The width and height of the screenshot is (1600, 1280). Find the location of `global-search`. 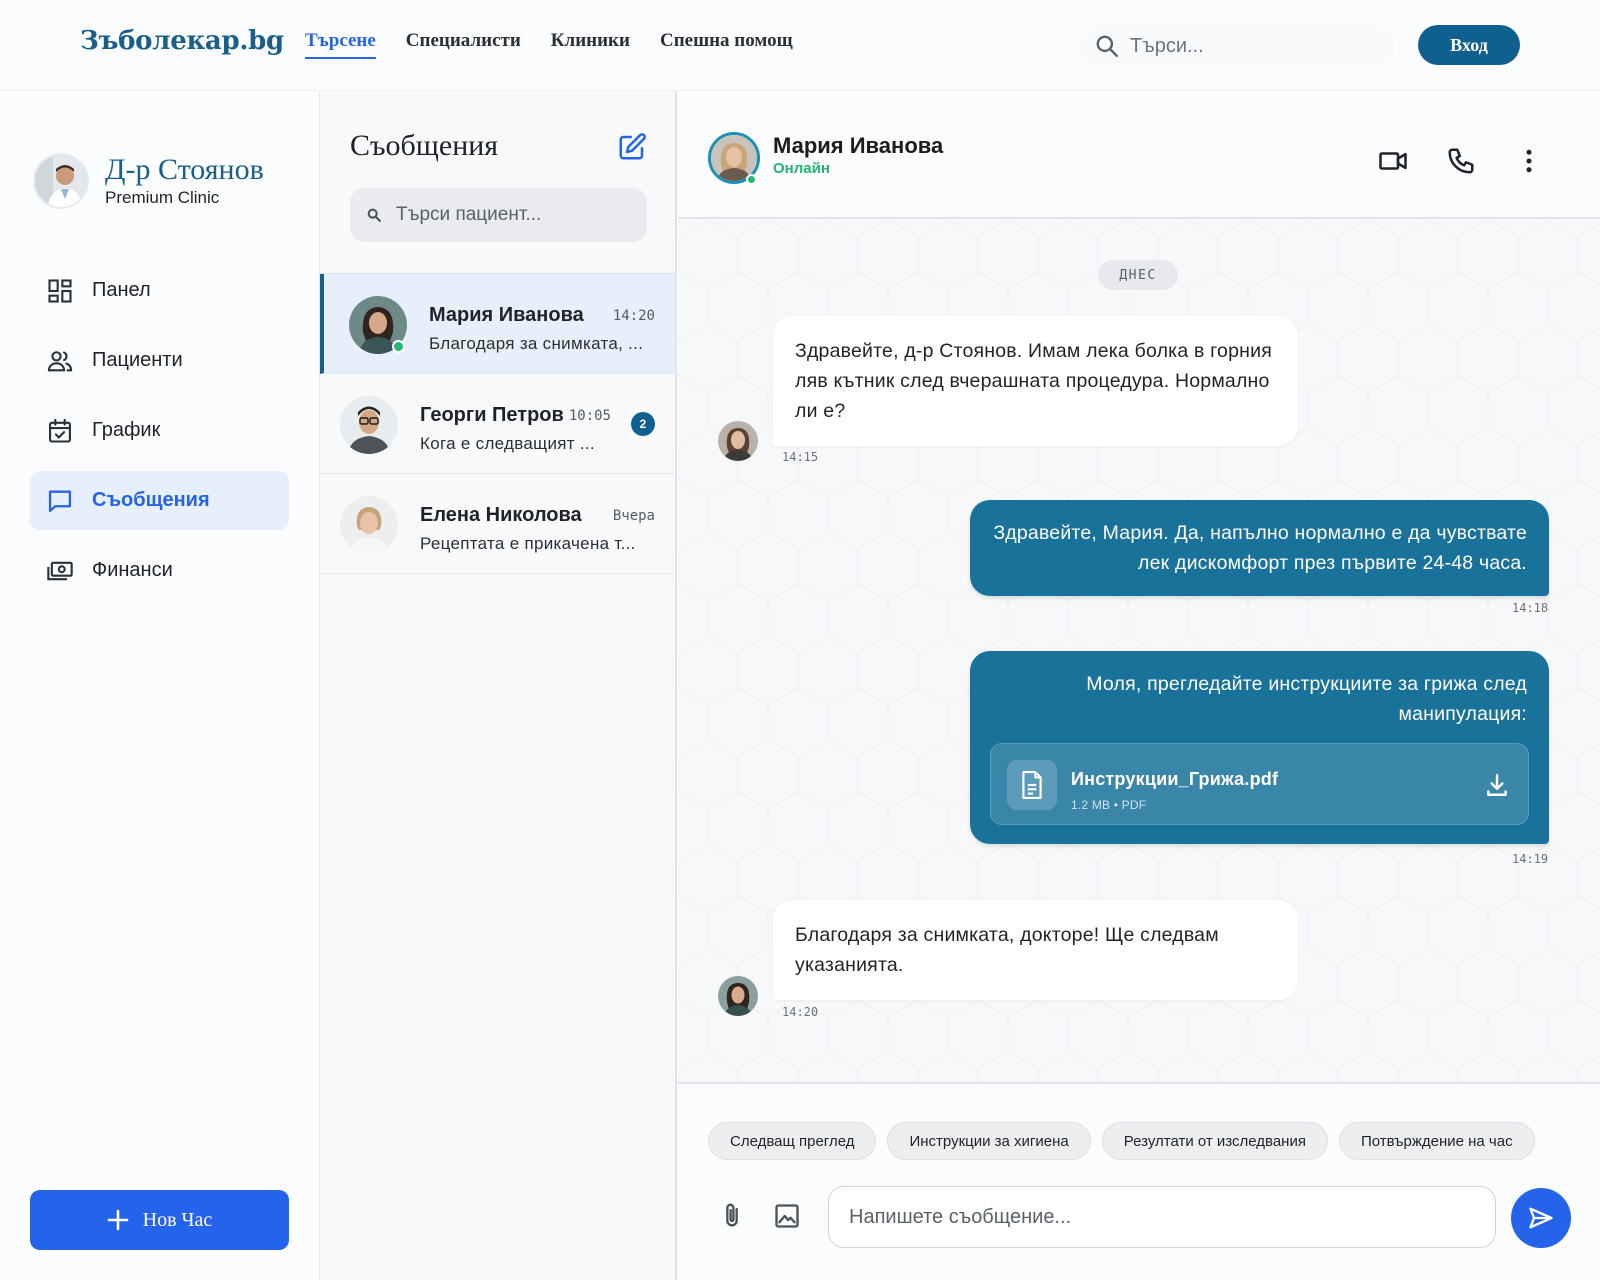

global-search is located at coordinates (1237, 46).